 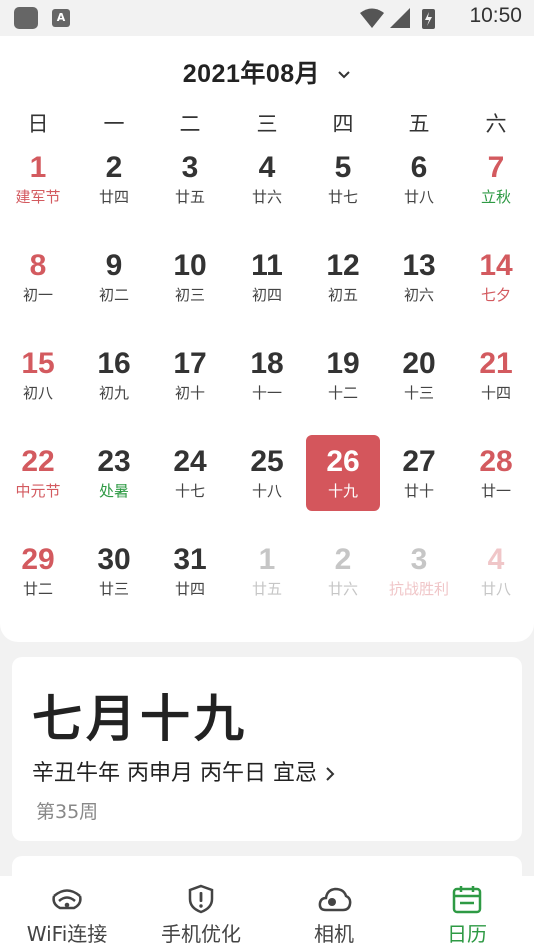 What do you see at coordinates (190, 559) in the screenshot?
I see `day-number: 31` at bounding box center [190, 559].